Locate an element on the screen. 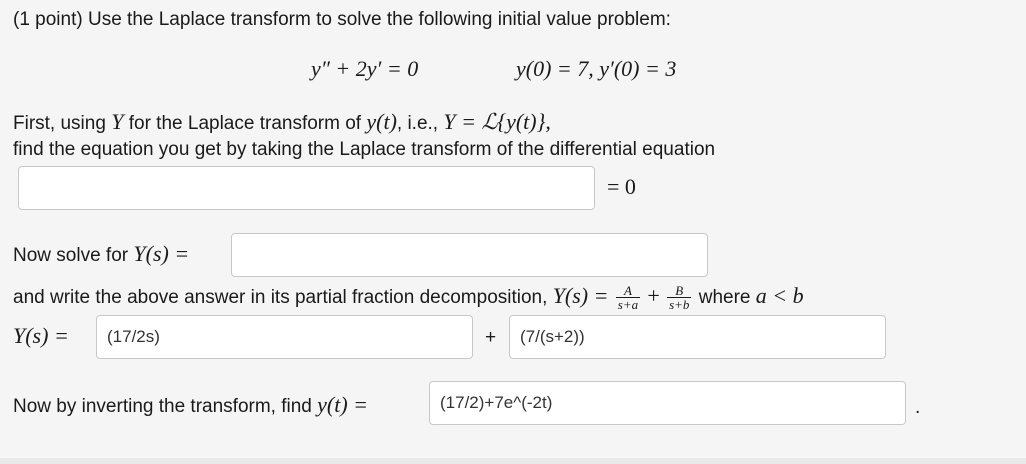 The image size is (1026, 464). fraction-B: B s+b is located at coordinates (679, 298).